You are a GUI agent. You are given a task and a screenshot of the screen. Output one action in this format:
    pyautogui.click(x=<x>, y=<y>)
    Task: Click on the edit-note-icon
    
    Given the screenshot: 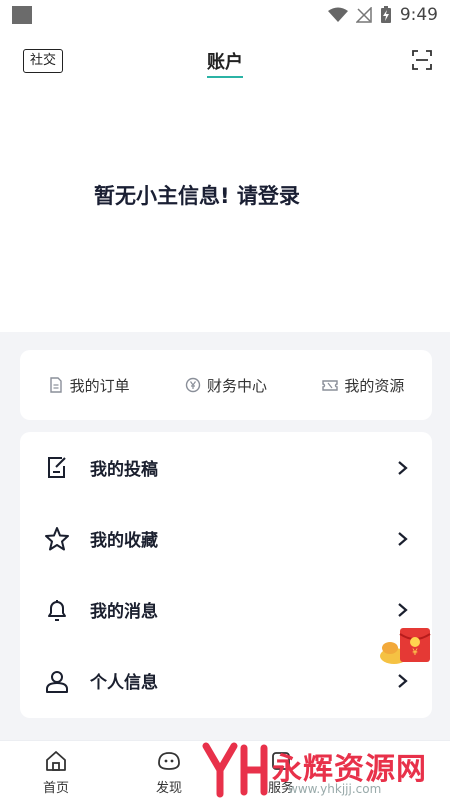 What is the action you would take?
    pyautogui.click(x=57, y=467)
    